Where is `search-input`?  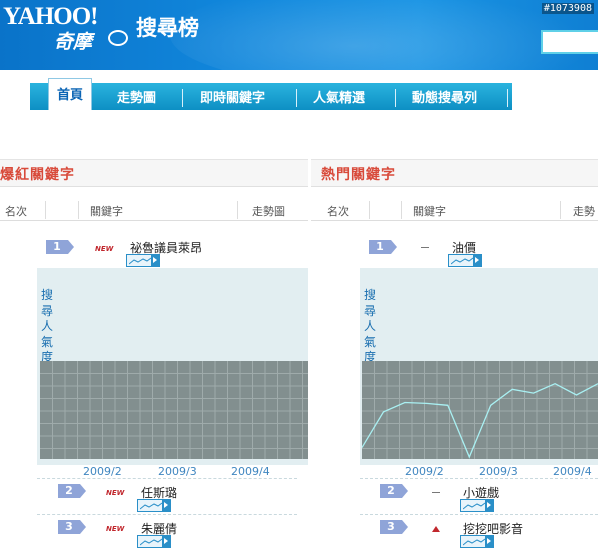 search-input is located at coordinates (569, 42).